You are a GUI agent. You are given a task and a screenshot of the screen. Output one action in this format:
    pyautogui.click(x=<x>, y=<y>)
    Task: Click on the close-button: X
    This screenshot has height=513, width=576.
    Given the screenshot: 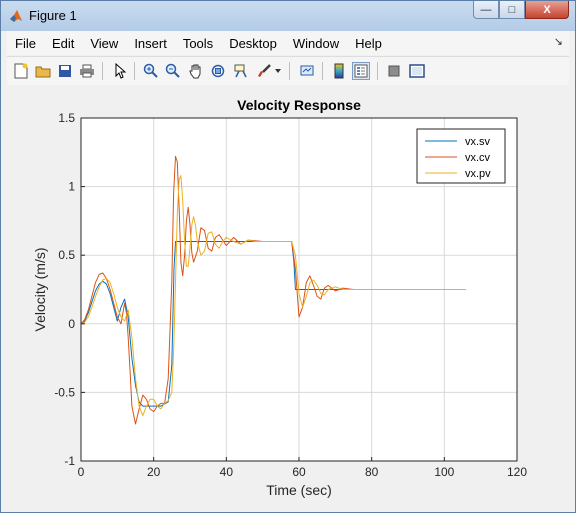 What is the action you would take?
    pyautogui.click(x=547, y=10)
    